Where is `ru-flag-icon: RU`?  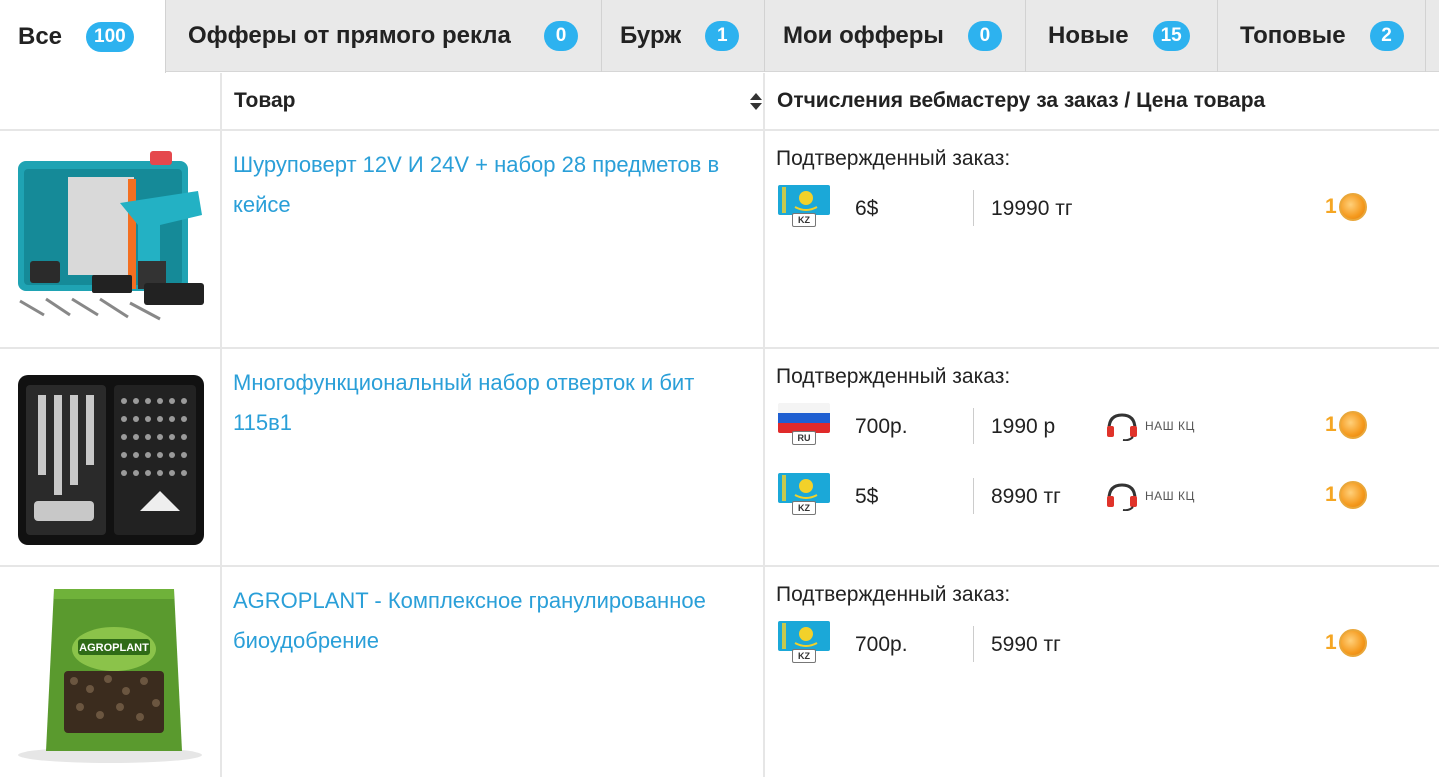
ru-flag-icon: RU is located at coordinates (804, 425).